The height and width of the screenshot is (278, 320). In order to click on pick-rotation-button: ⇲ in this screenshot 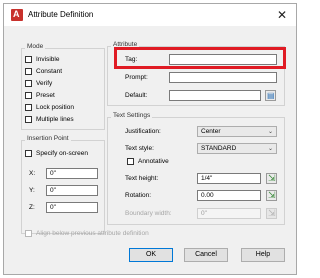, I will do `click(271, 195)`.